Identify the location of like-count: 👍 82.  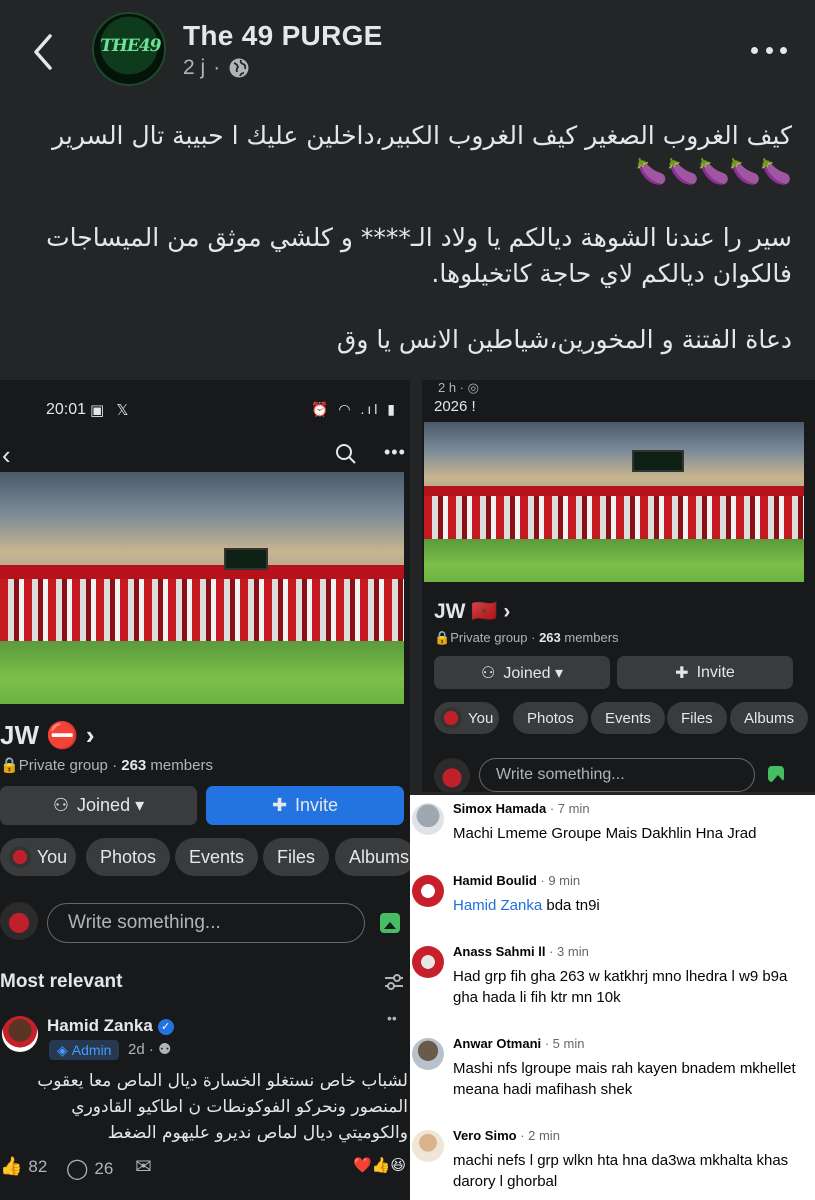
(23, 1166).